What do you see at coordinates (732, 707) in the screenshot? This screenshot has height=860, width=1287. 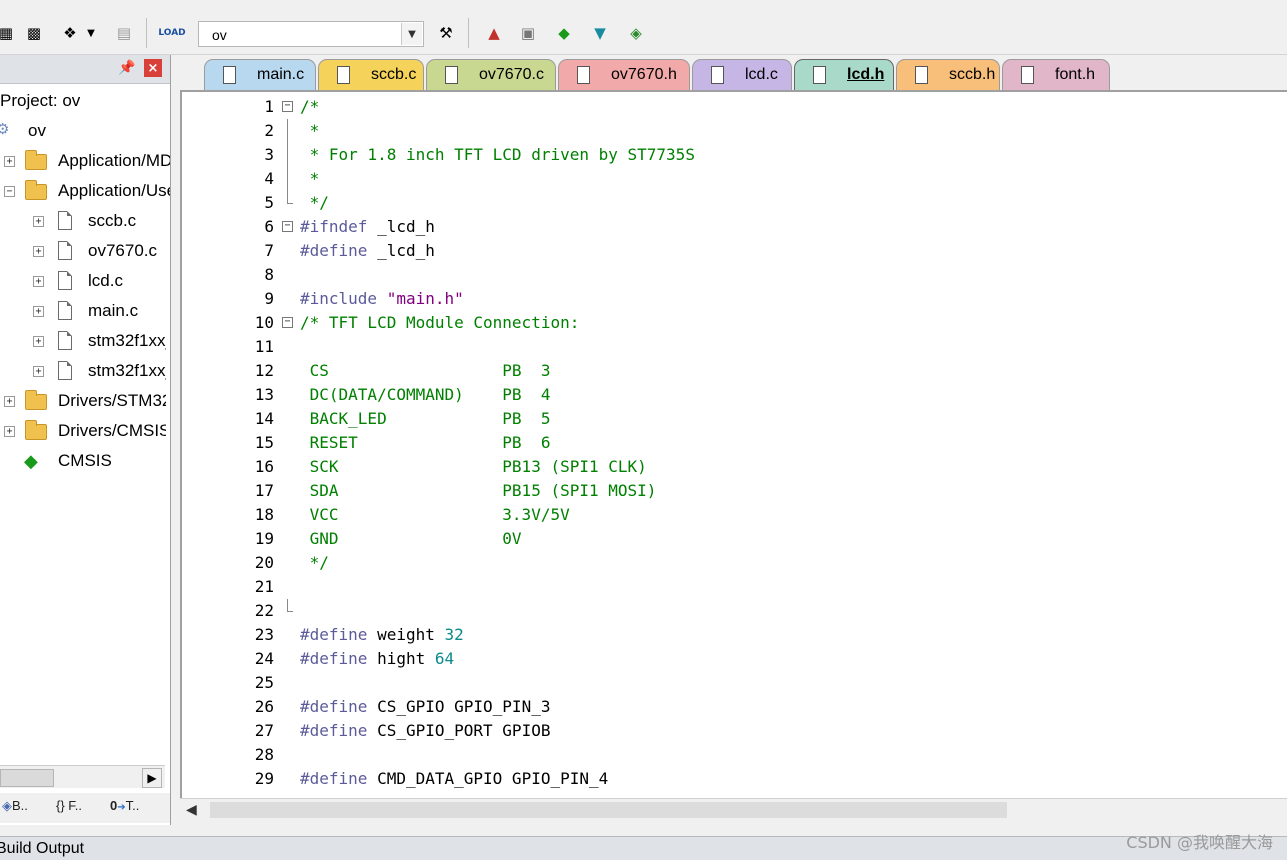 I see `code-line: 26 #define CS_GPIO GPIO_PIN_3` at bounding box center [732, 707].